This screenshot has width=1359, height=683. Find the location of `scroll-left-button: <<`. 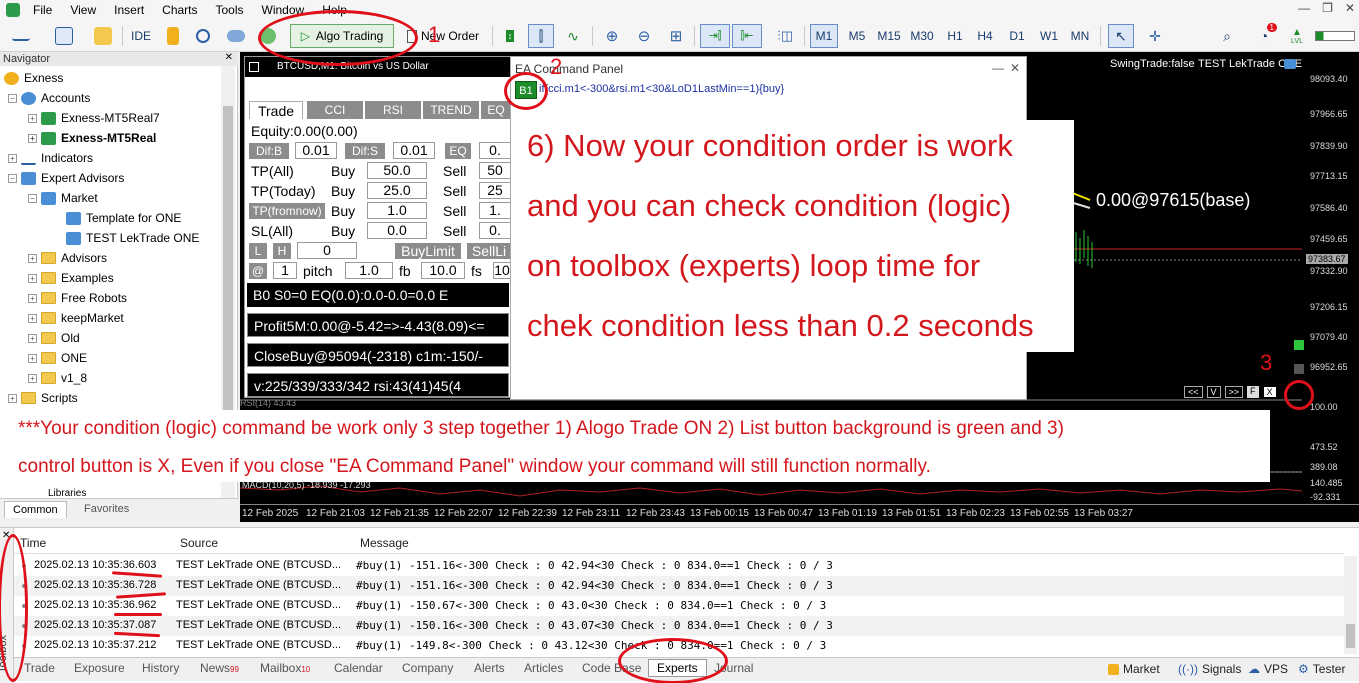

scroll-left-button: << is located at coordinates (1193, 392).